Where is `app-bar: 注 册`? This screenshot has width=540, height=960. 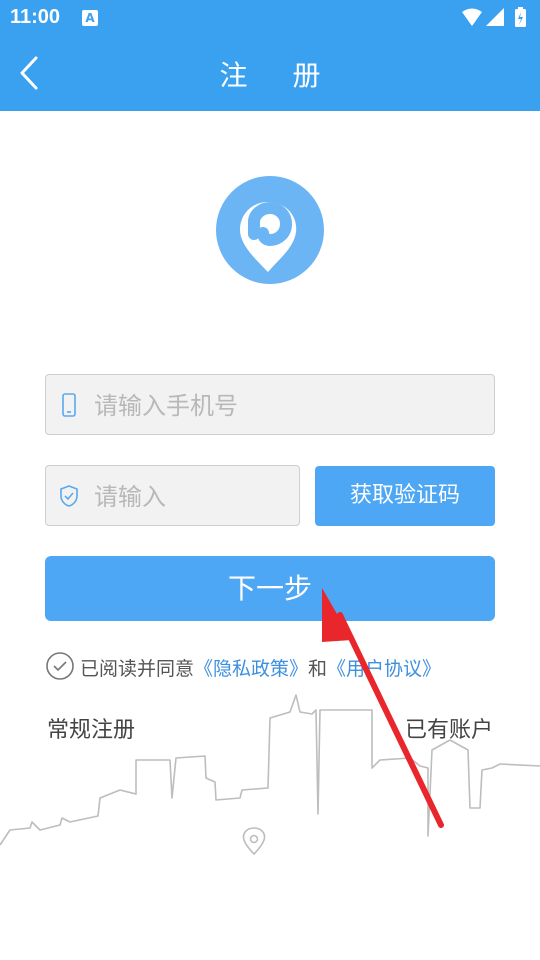
app-bar: 注 册 is located at coordinates (270, 73).